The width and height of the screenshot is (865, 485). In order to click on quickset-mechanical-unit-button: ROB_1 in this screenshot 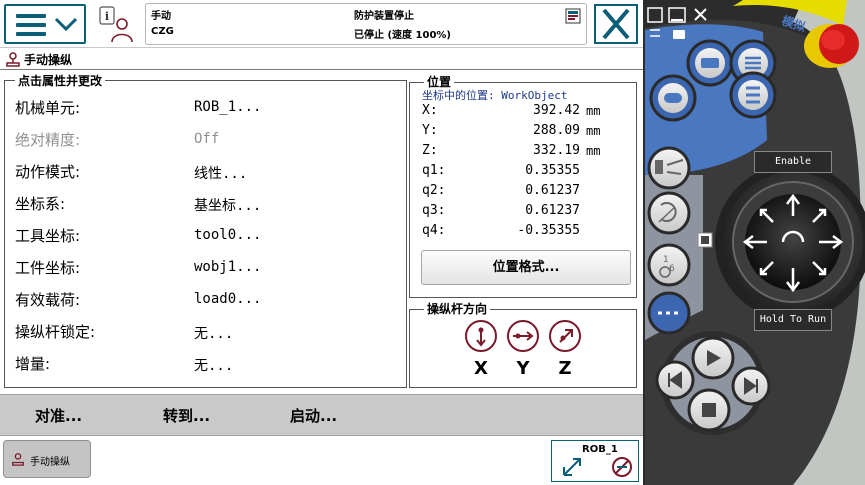, I will do `click(595, 461)`.